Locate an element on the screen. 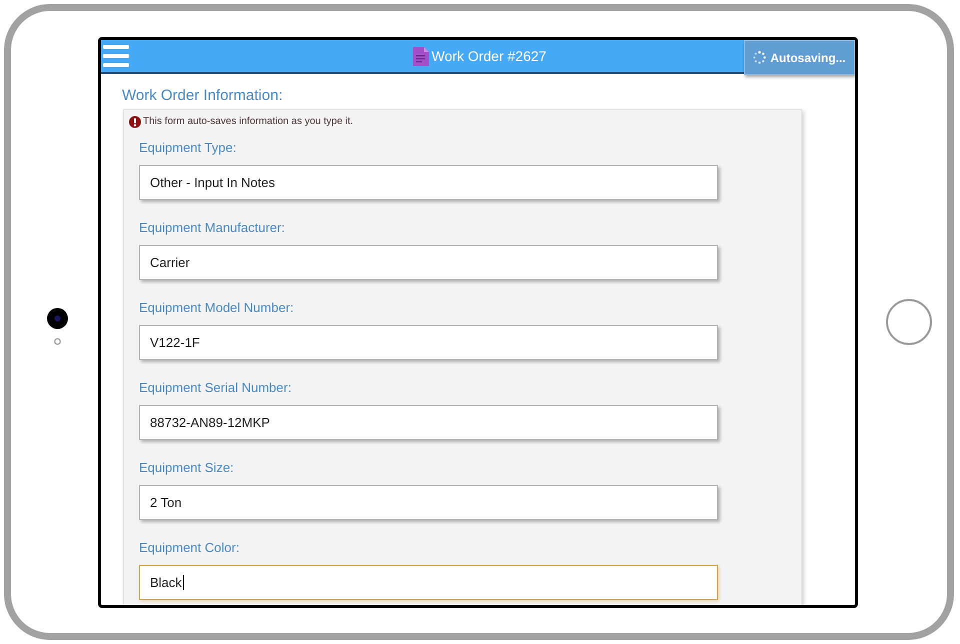 The width and height of the screenshot is (960, 644). text-field: V122-1F is located at coordinates (428, 342).